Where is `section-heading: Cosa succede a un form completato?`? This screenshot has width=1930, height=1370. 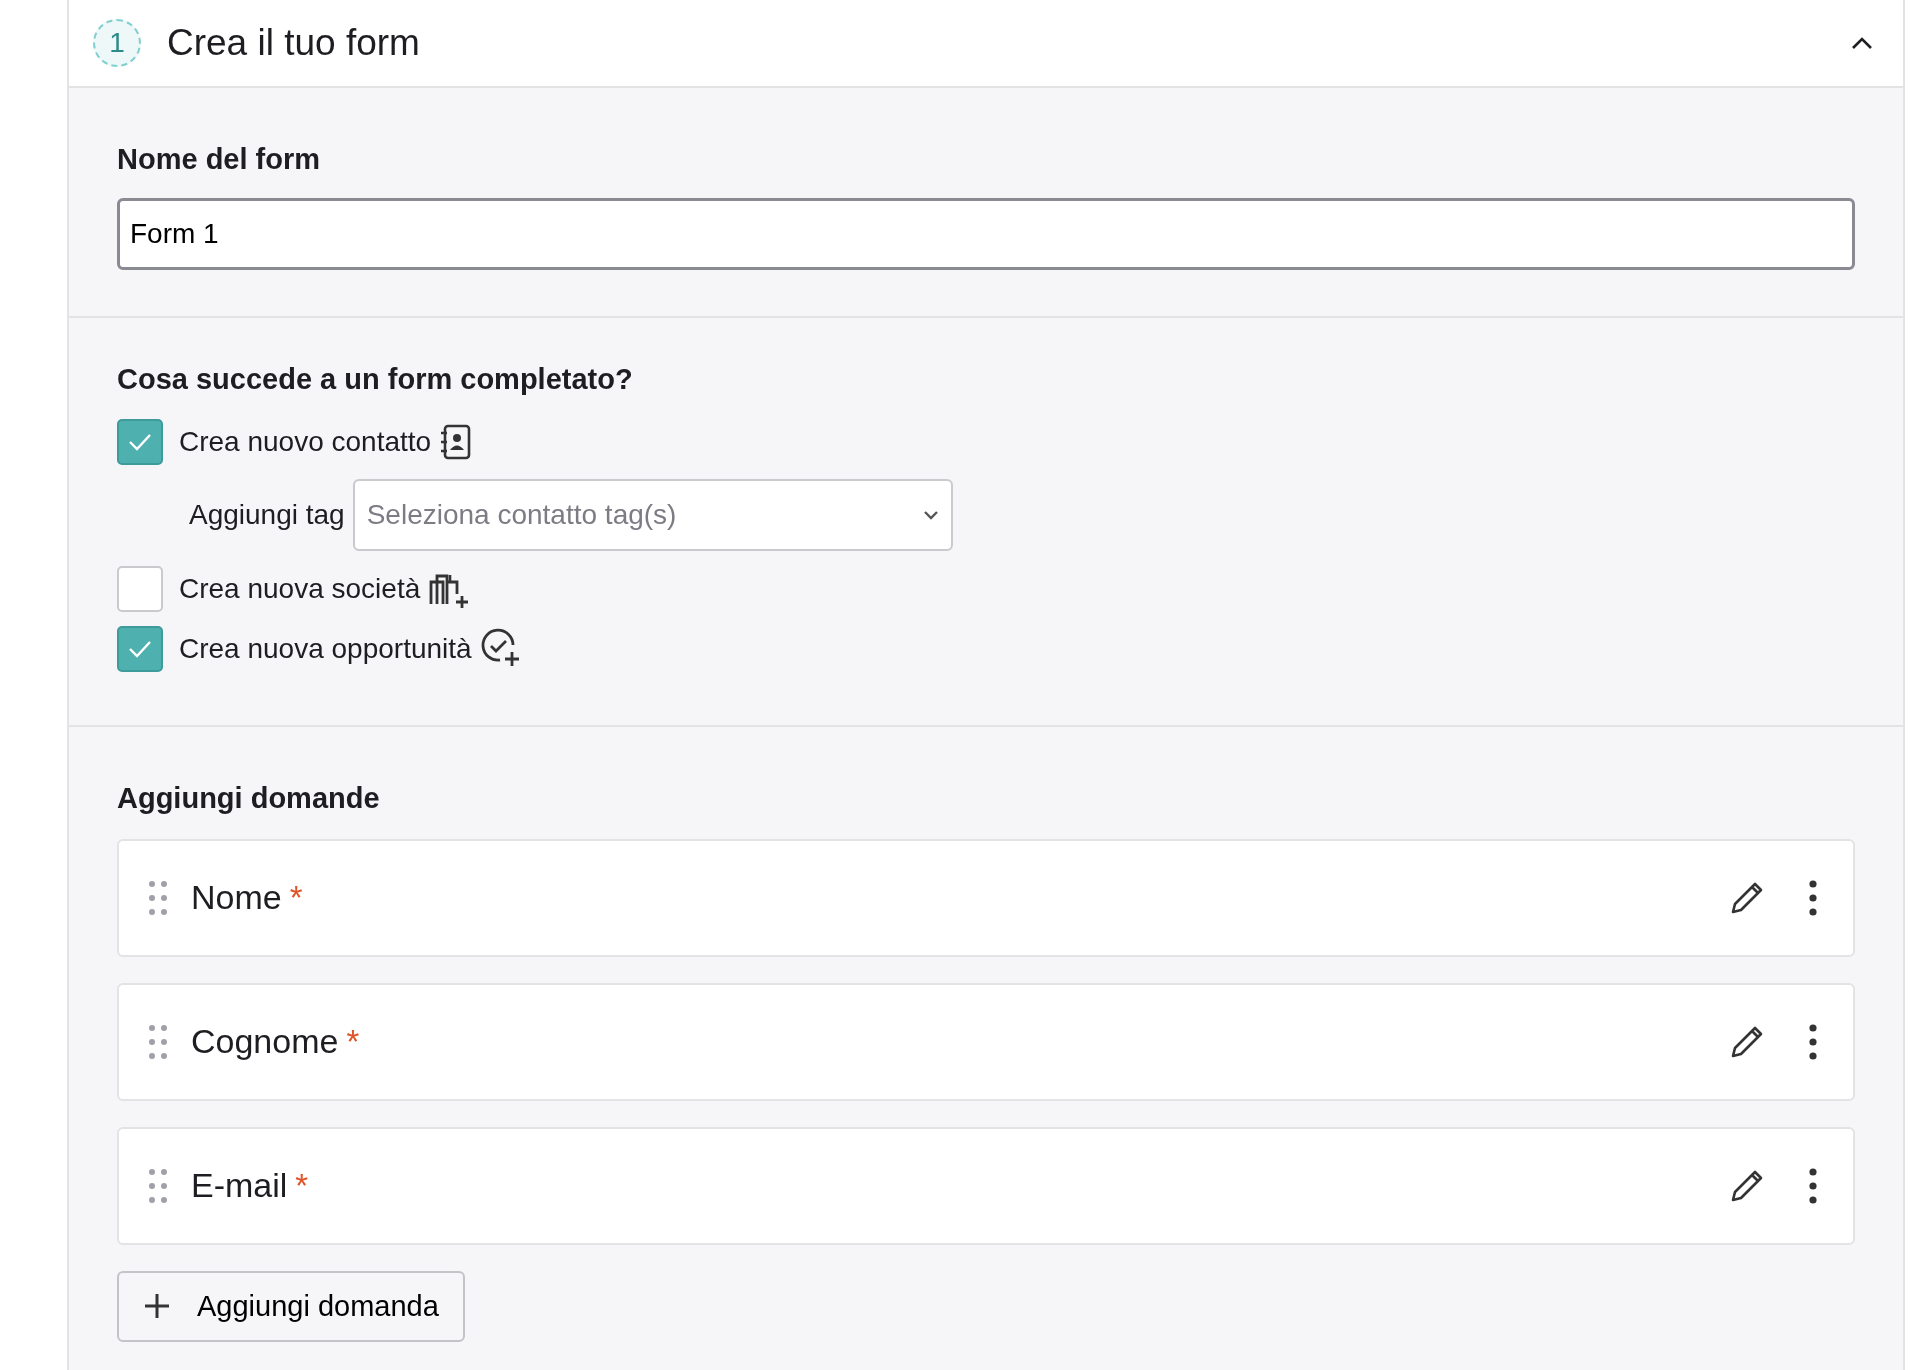
section-heading: Cosa succede a un form completato? is located at coordinates (375, 379).